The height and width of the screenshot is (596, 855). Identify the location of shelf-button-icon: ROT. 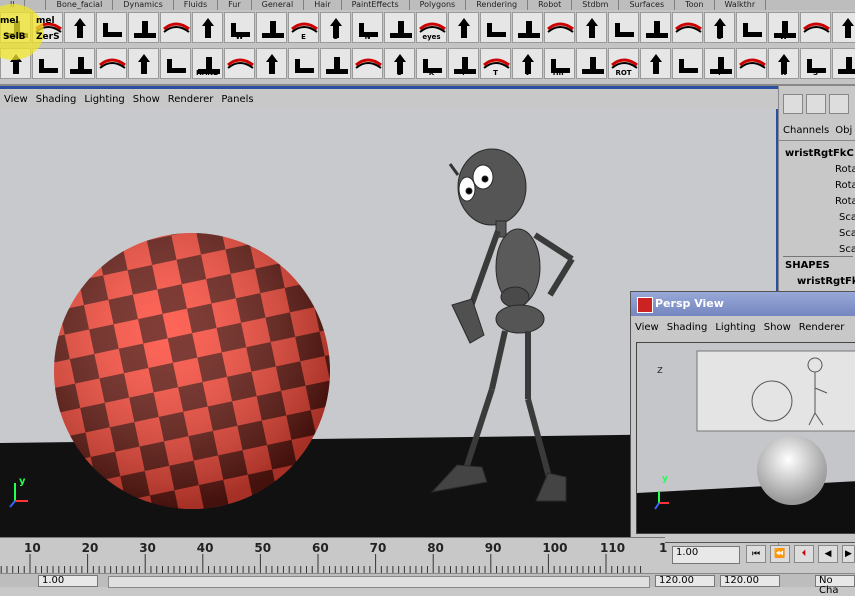
(623, 63).